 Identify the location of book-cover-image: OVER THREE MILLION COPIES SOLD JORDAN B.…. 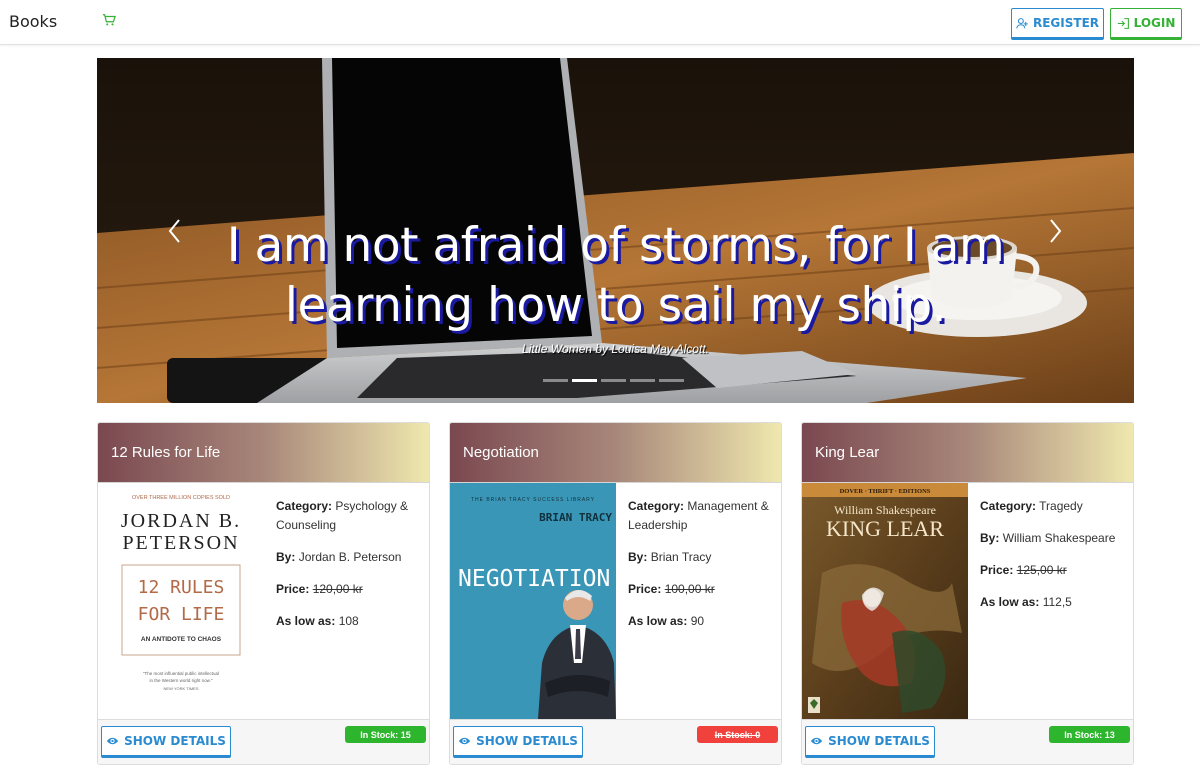
(181, 601).